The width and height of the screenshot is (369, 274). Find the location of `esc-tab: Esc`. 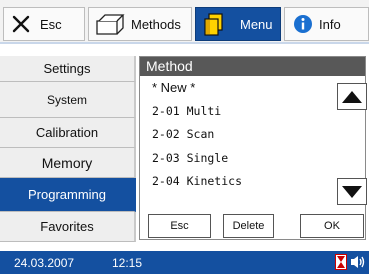

esc-tab: Esc is located at coordinates (44, 24).